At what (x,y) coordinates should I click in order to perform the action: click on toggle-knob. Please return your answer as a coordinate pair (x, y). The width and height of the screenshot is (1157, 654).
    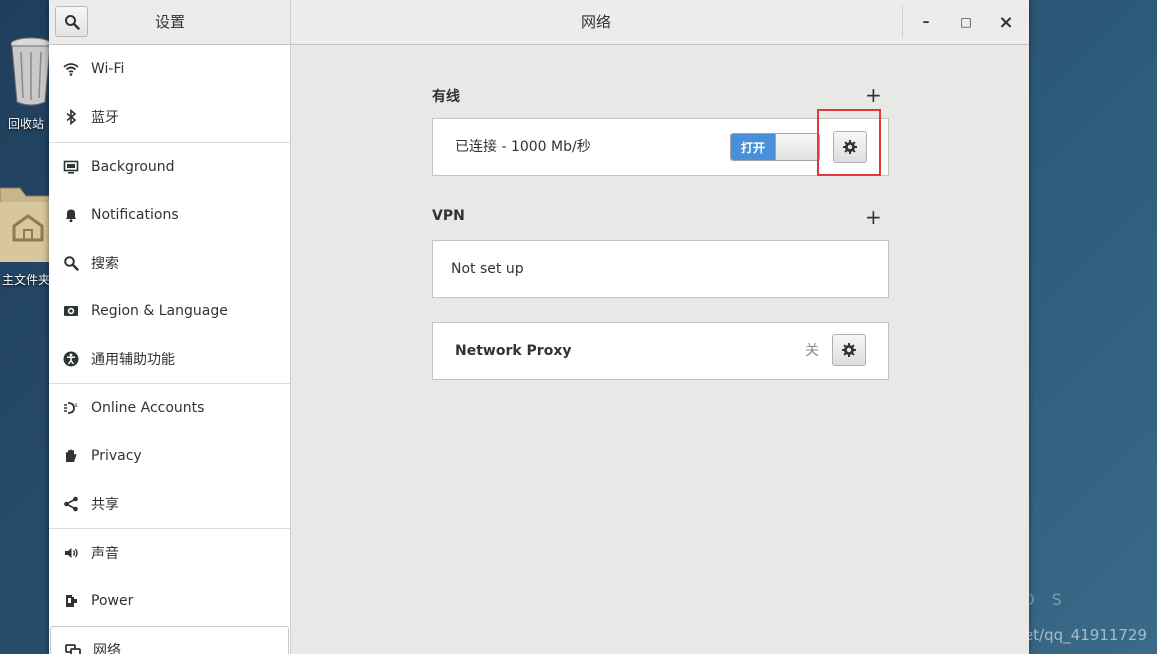
    Looking at the image, I should click on (797, 147).